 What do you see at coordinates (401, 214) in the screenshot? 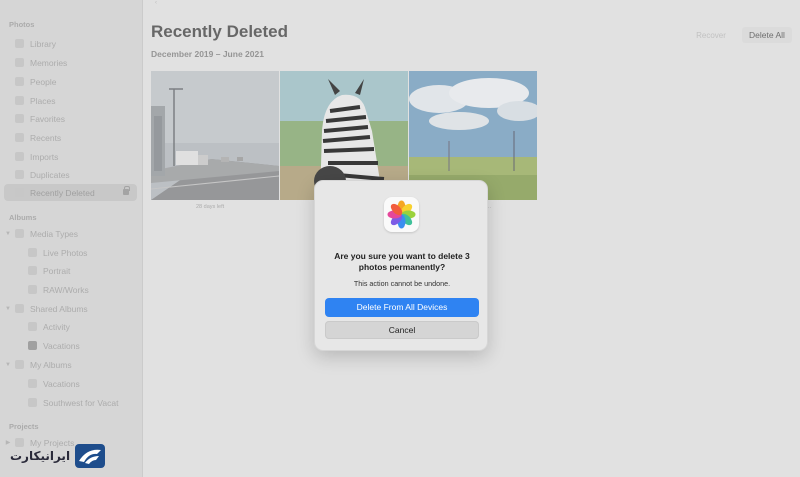
I see `photos-app-icon` at bounding box center [401, 214].